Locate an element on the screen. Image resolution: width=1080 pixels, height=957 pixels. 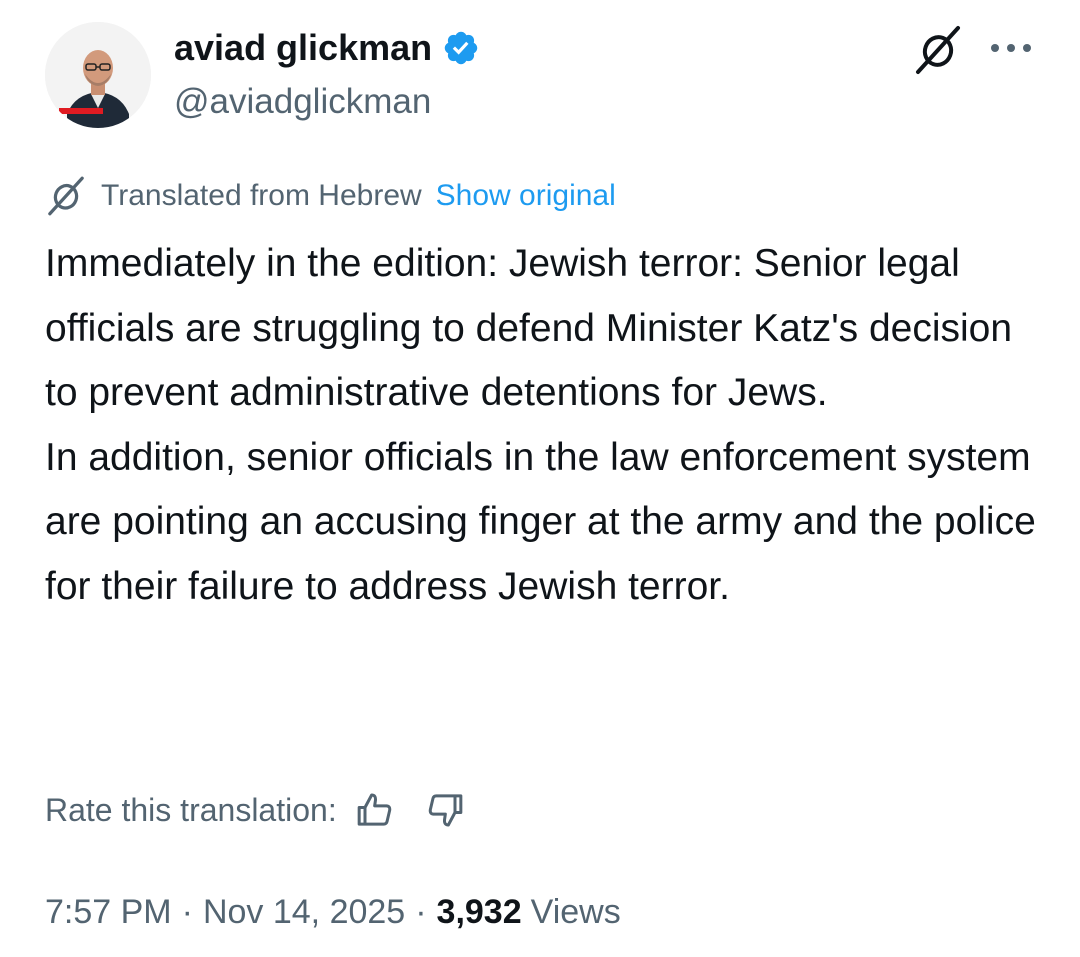
avatar is located at coordinates (98, 75).